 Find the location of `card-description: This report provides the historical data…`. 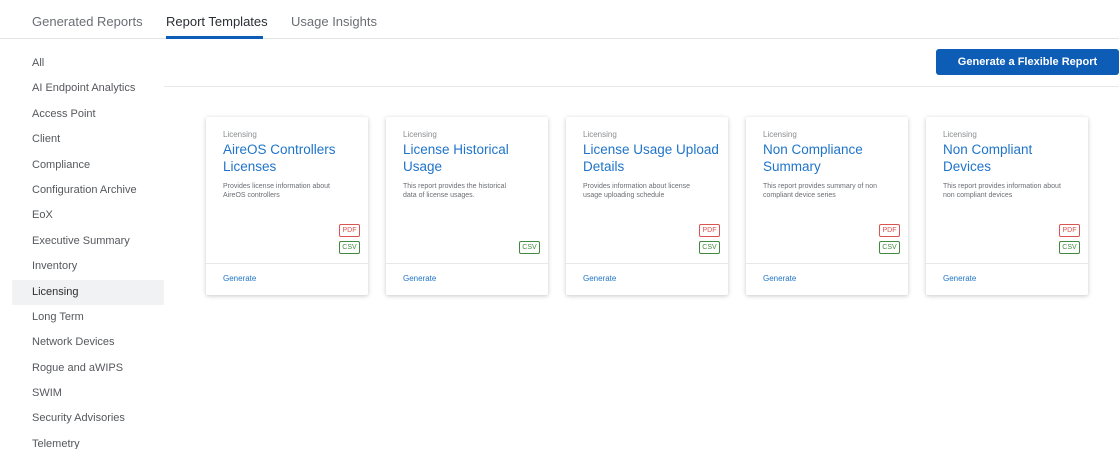

card-description: This report provides the historical data… is located at coordinates (455, 191).